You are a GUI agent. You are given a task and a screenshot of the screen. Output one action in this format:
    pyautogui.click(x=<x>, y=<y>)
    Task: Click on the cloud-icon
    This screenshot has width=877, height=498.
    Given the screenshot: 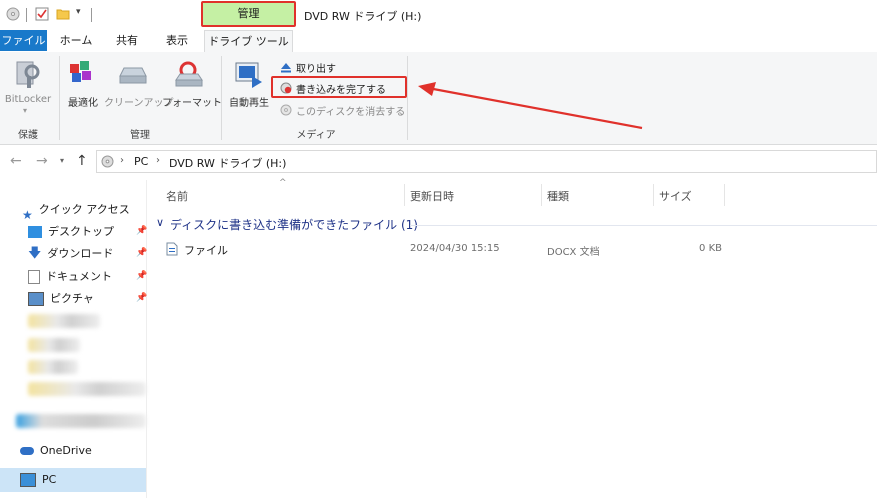 What is the action you would take?
    pyautogui.click(x=27, y=451)
    